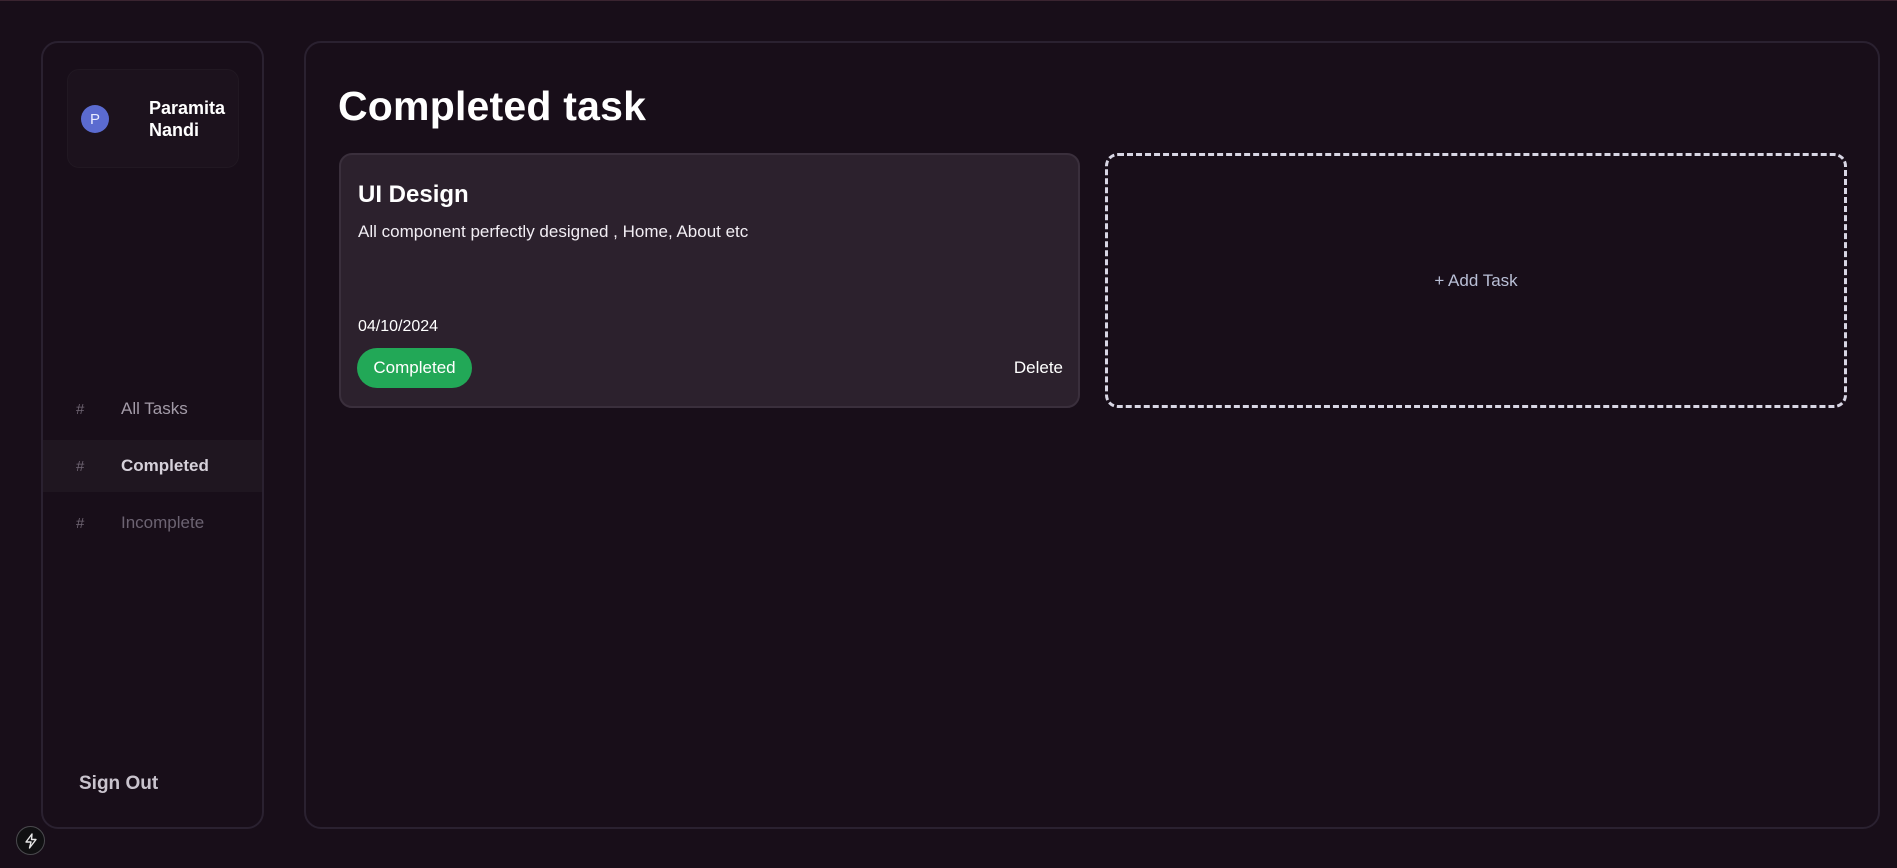 Image resolution: width=1897 pixels, height=868 pixels. I want to click on task-status-button: Completed, so click(414, 368).